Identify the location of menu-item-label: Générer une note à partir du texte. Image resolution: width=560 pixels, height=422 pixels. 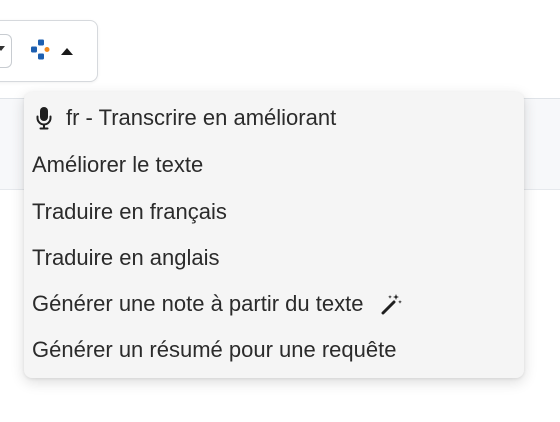
(198, 303).